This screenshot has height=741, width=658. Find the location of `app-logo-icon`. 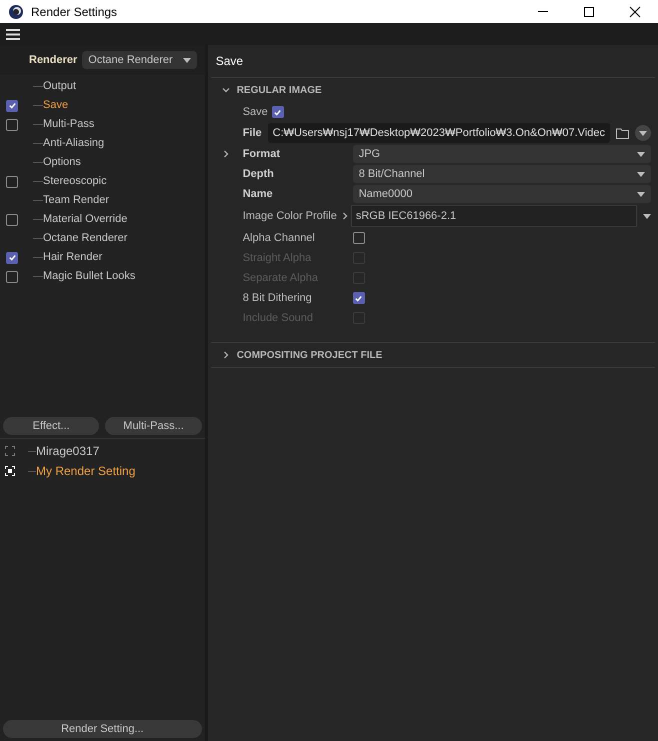

app-logo-icon is located at coordinates (16, 12).